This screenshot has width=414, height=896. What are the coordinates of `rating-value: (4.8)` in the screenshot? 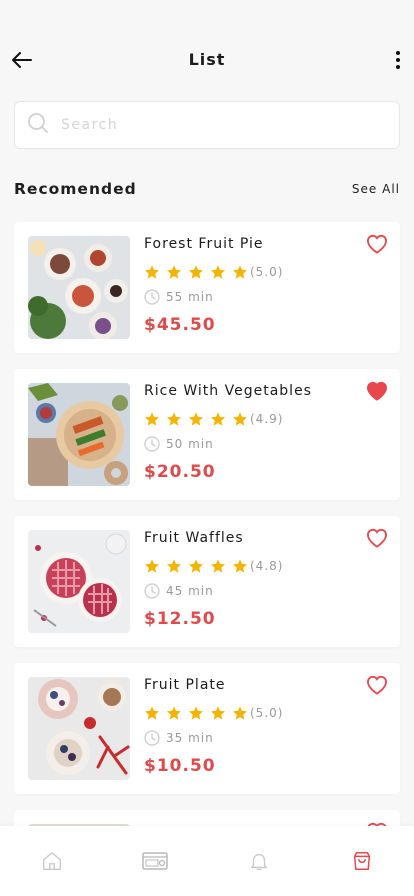 It's located at (267, 566).